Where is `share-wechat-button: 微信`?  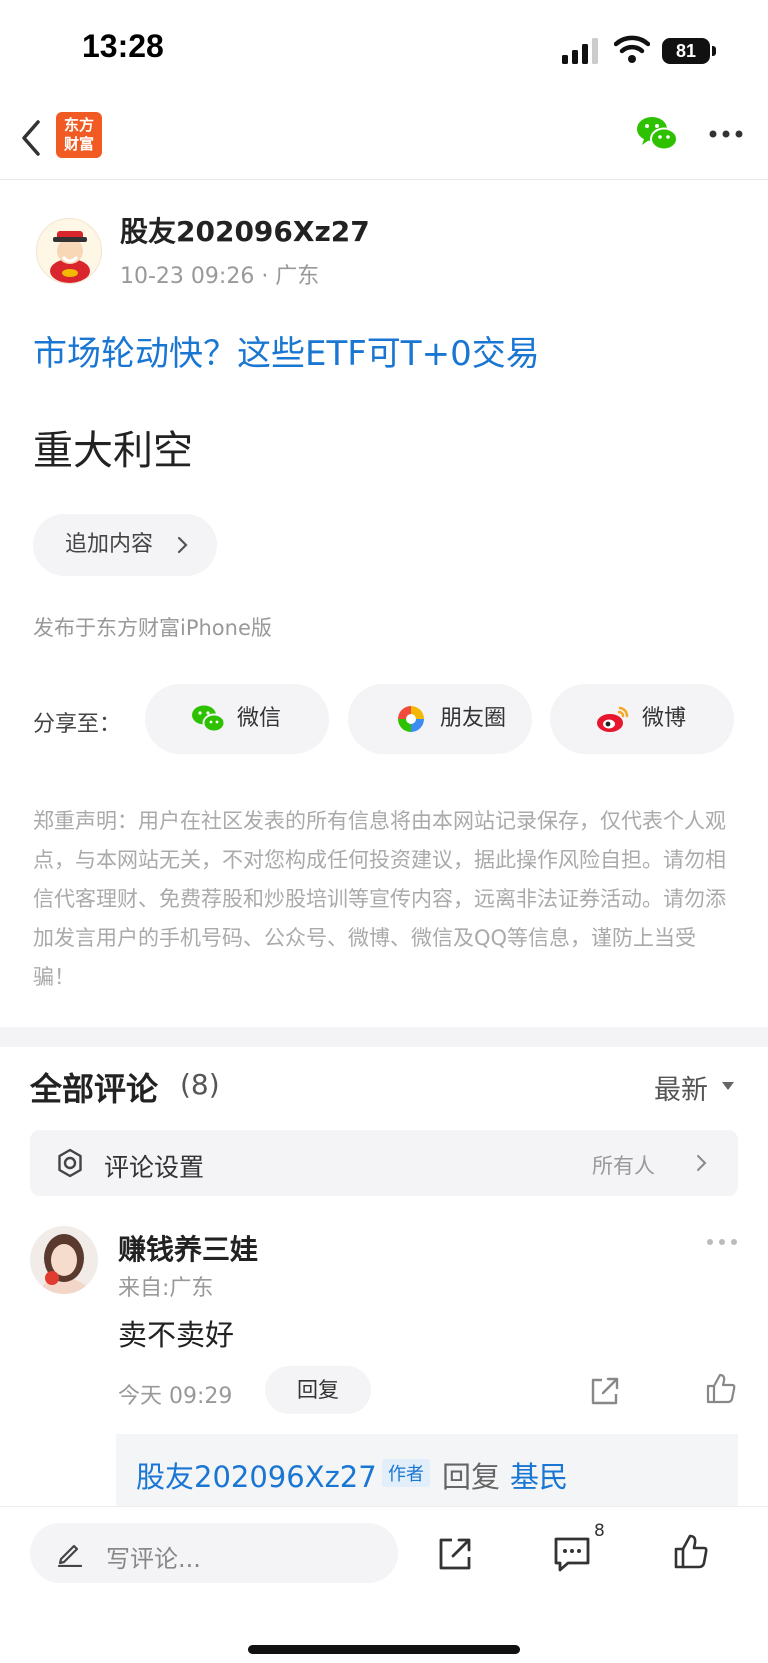 share-wechat-button: 微信 is located at coordinates (237, 719).